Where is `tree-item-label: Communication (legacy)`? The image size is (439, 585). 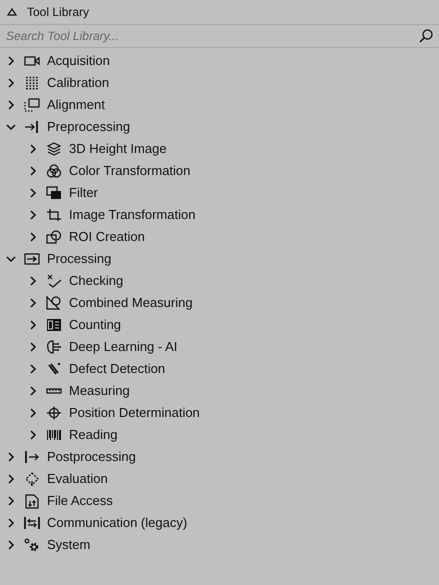 tree-item-label: Communication (legacy) is located at coordinates (117, 523).